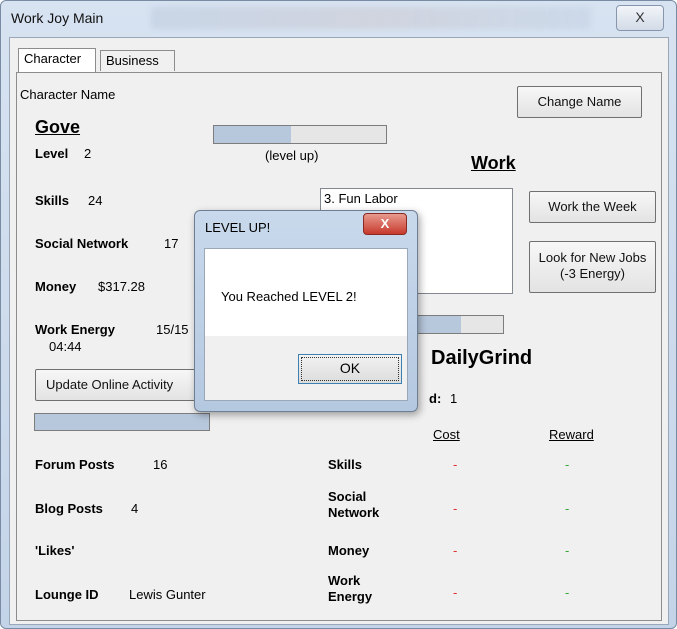 This screenshot has width=677, height=629. Describe the element at coordinates (455, 464) in the screenshot. I see `skills-cost: -` at that location.